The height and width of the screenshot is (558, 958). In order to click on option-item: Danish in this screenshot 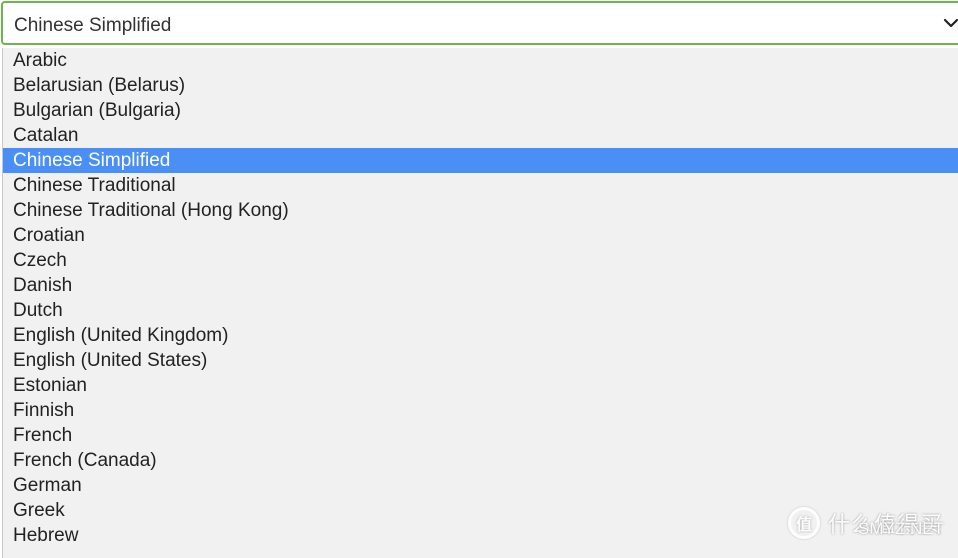, I will do `click(480, 285)`.